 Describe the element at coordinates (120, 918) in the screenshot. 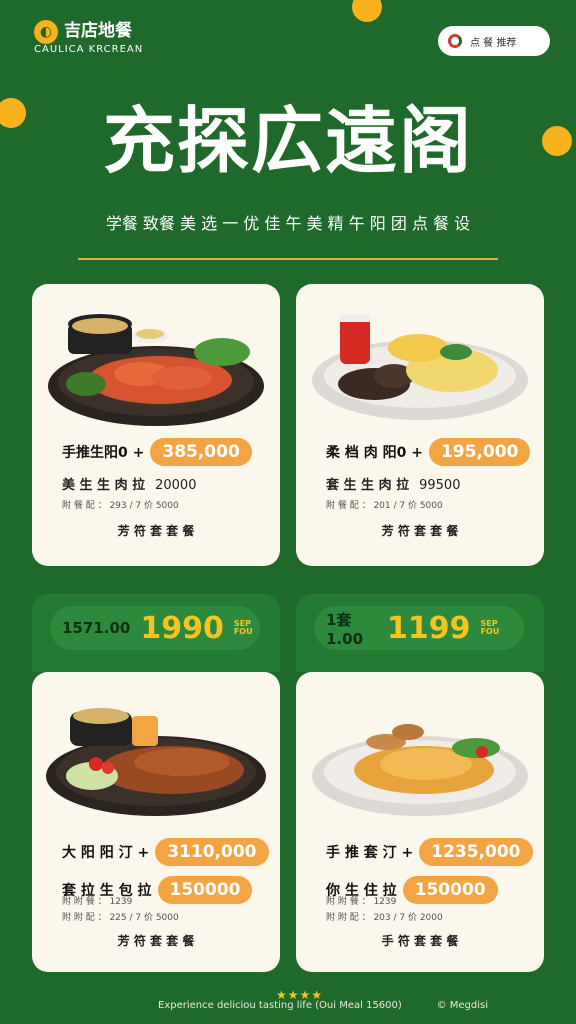

I see `item-note: 附 附 配 ： 225 / 7 价 5000` at that location.